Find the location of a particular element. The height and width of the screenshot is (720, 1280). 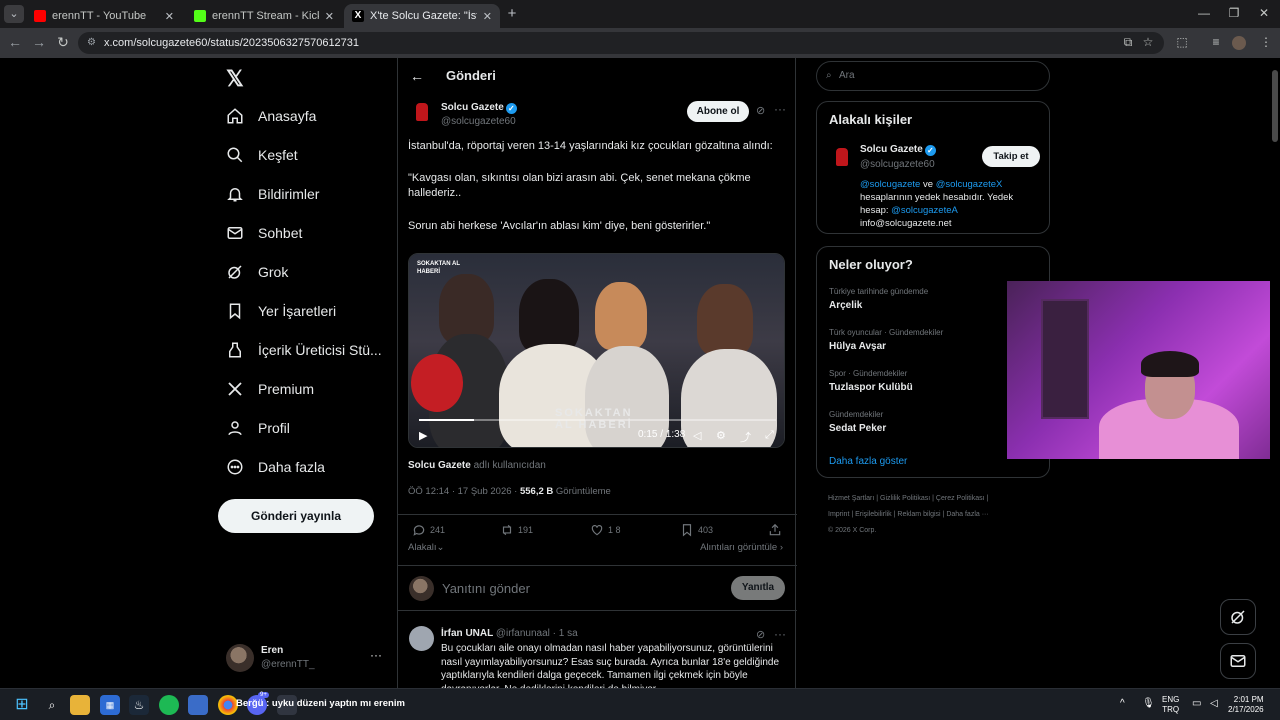

like-button: 1 8 is located at coordinates (605, 530).